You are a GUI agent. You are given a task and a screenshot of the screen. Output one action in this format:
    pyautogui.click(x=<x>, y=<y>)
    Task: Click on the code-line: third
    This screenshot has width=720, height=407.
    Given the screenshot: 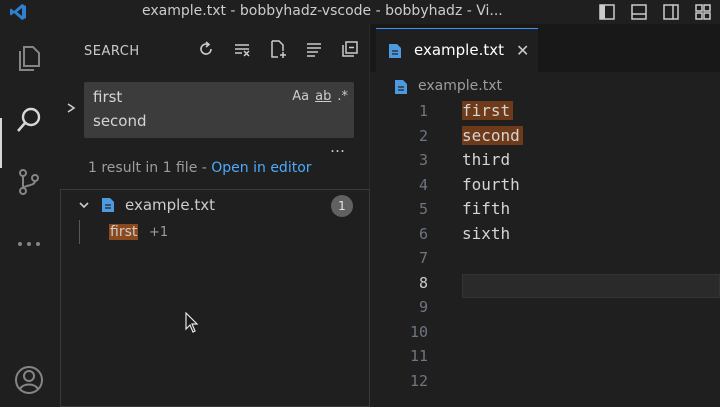 What is the action you would take?
    pyautogui.click(x=486, y=159)
    